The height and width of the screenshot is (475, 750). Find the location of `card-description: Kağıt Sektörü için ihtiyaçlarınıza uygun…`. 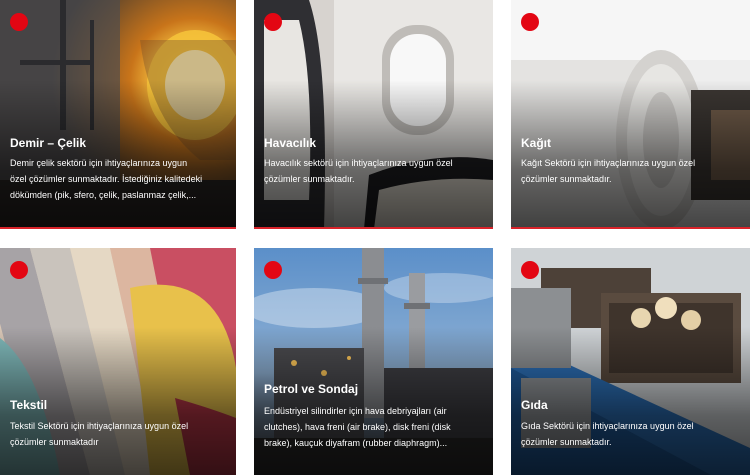

card-description: Kağıt Sektörü için ihtiyaçlarınıza uygun… is located at coordinates (608, 171).